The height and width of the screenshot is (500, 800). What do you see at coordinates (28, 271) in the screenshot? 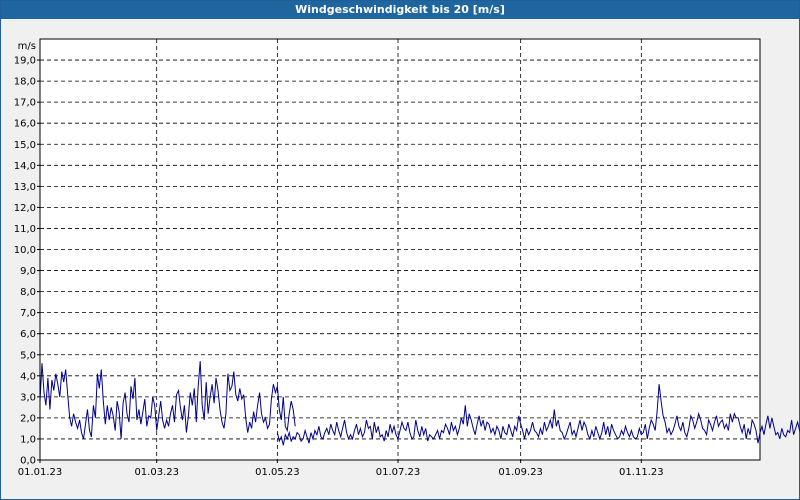
I see `y-tick-label: 9,0` at bounding box center [28, 271].